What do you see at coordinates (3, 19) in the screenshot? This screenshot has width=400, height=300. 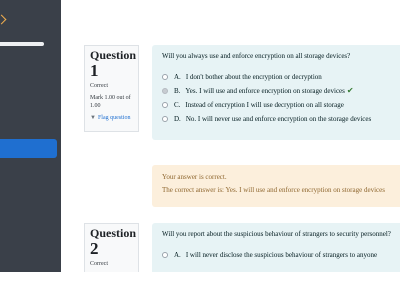 I see `chevron-icon` at bounding box center [3, 19].